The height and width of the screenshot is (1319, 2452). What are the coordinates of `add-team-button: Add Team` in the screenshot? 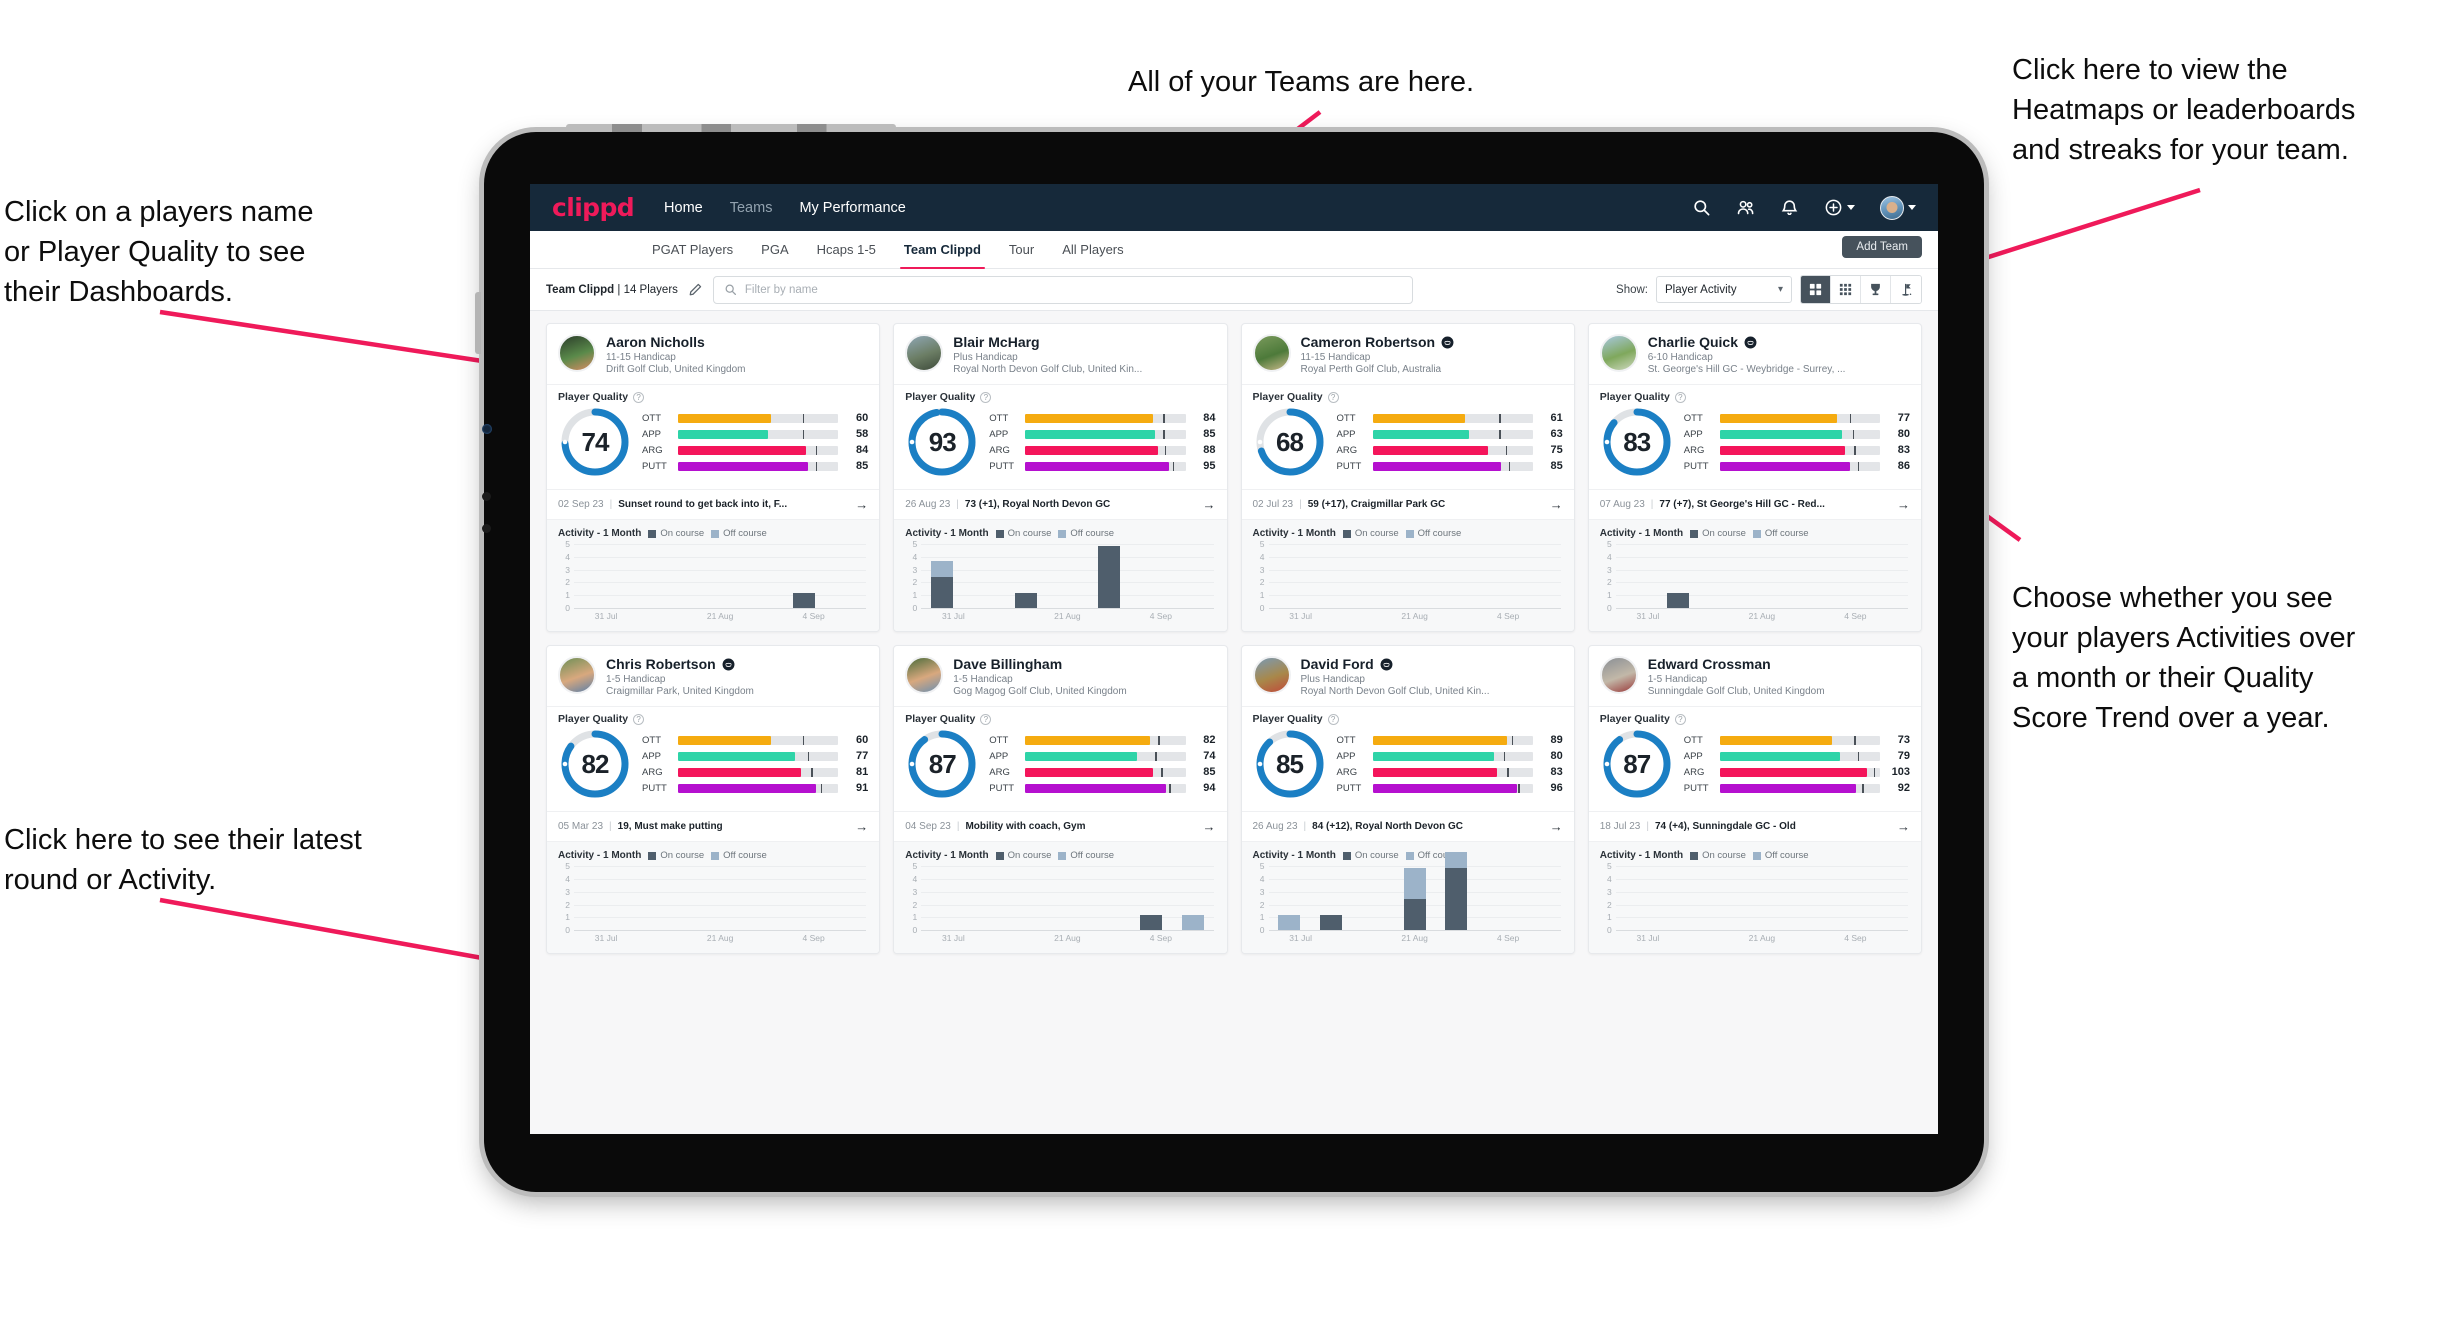 It's located at (1882, 247).